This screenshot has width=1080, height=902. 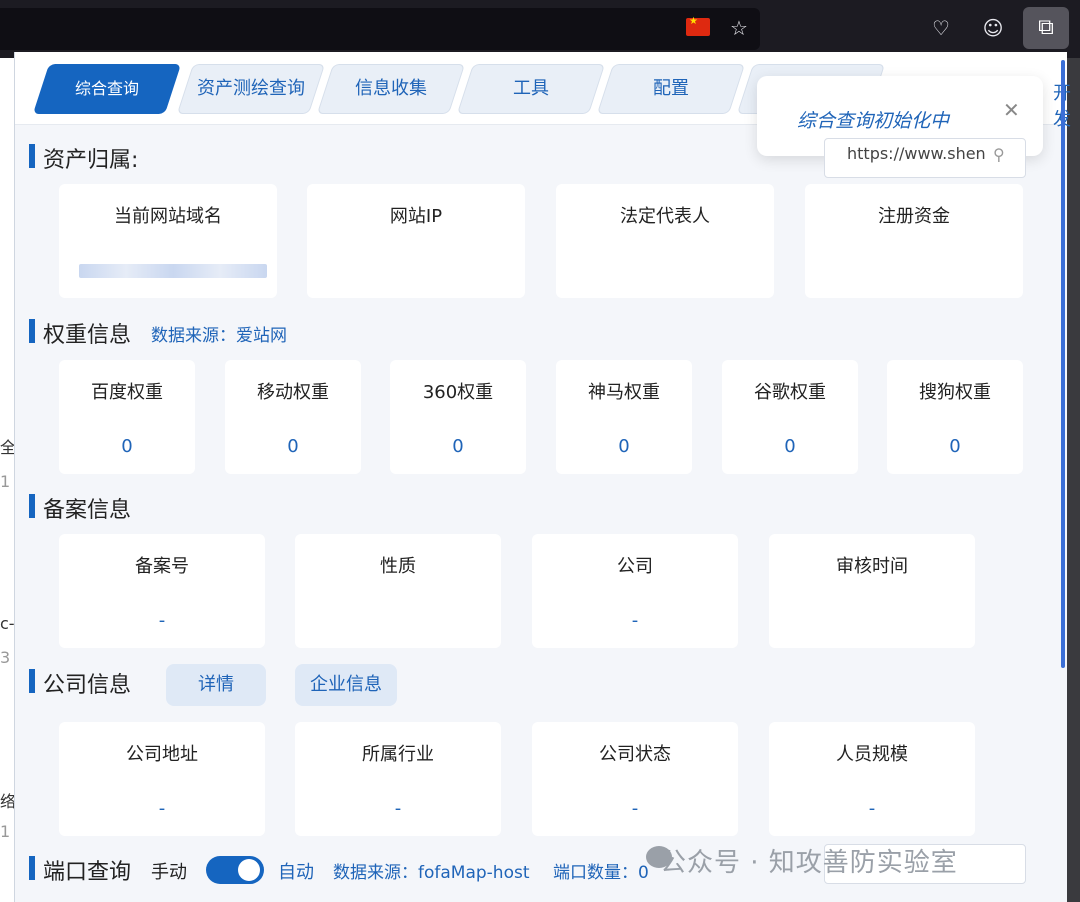 What do you see at coordinates (127, 417) in the screenshot?
I see `card-baidu-weight: 百度权重 0` at bounding box center [127, 417].